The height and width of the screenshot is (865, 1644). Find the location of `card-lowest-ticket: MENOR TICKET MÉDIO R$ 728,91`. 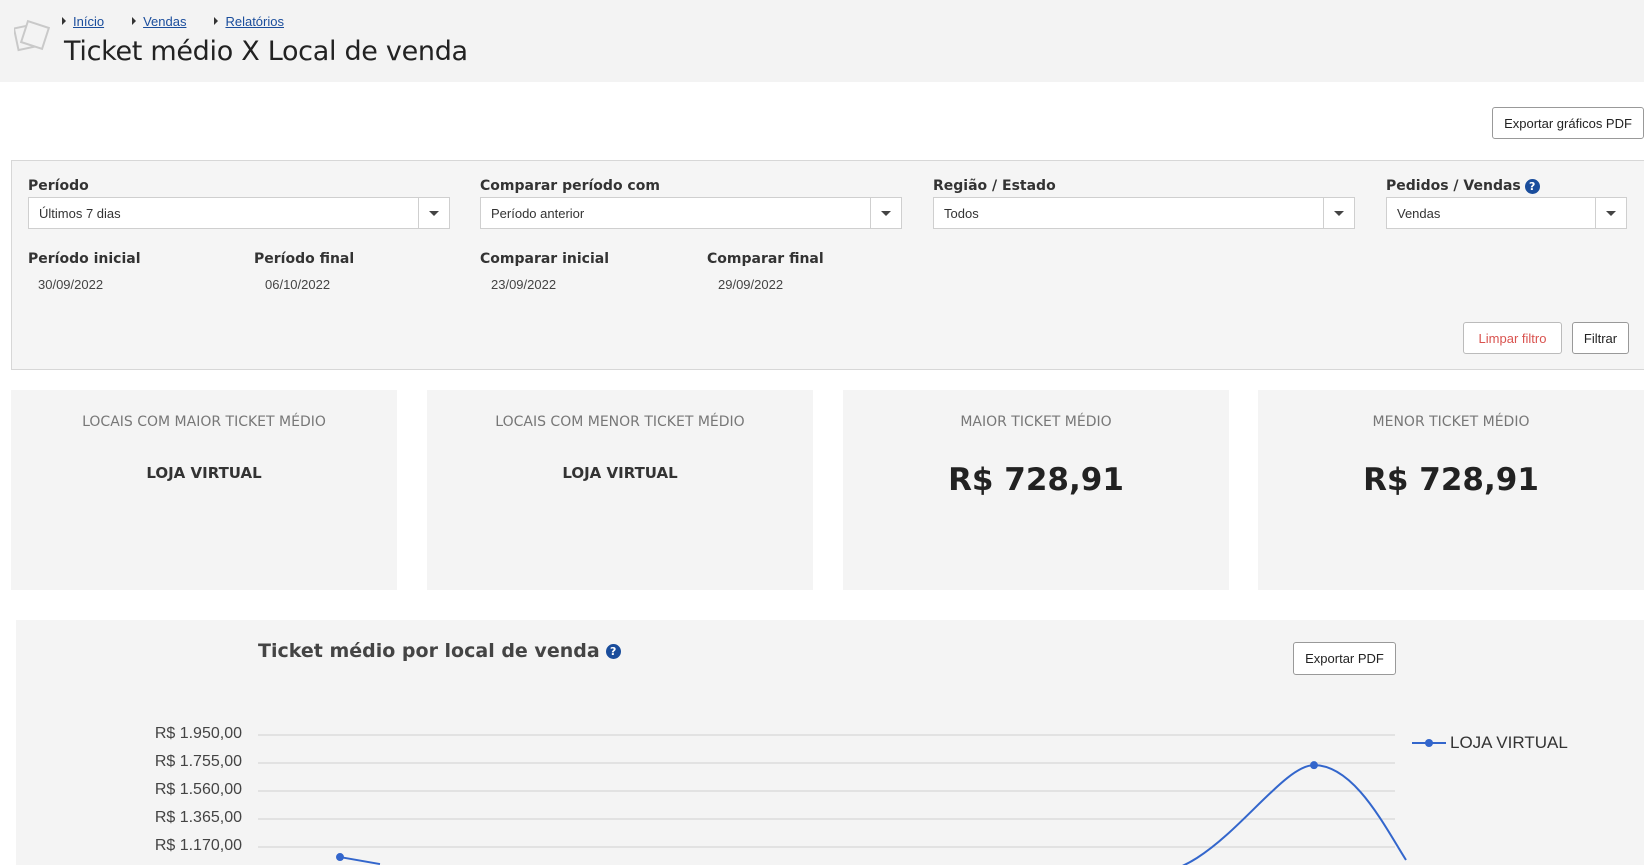

card-lowest-ticket: MENOR TICKET MÉDIO R$ 728,91 is located at coordinates (1451, 490).